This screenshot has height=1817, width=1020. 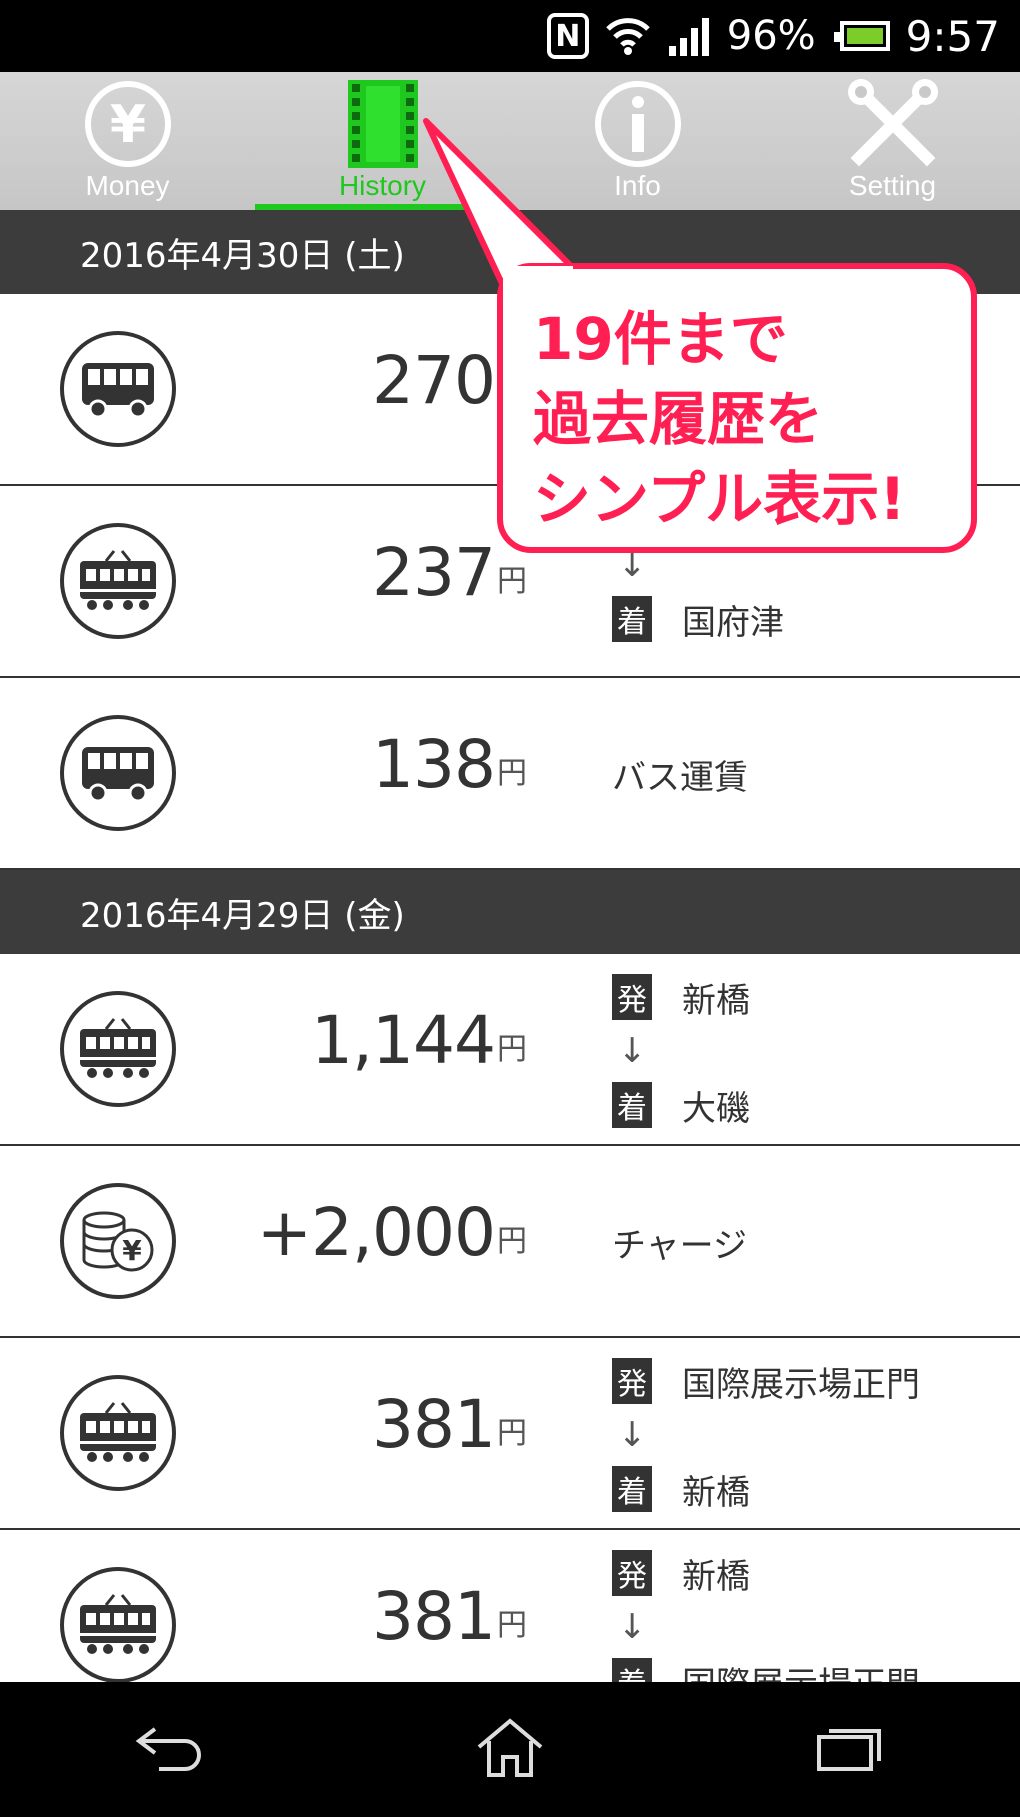 I want to click on route: 発 国際展示場正門 ↓ 着 新橋, so click(x=812, y=1435).